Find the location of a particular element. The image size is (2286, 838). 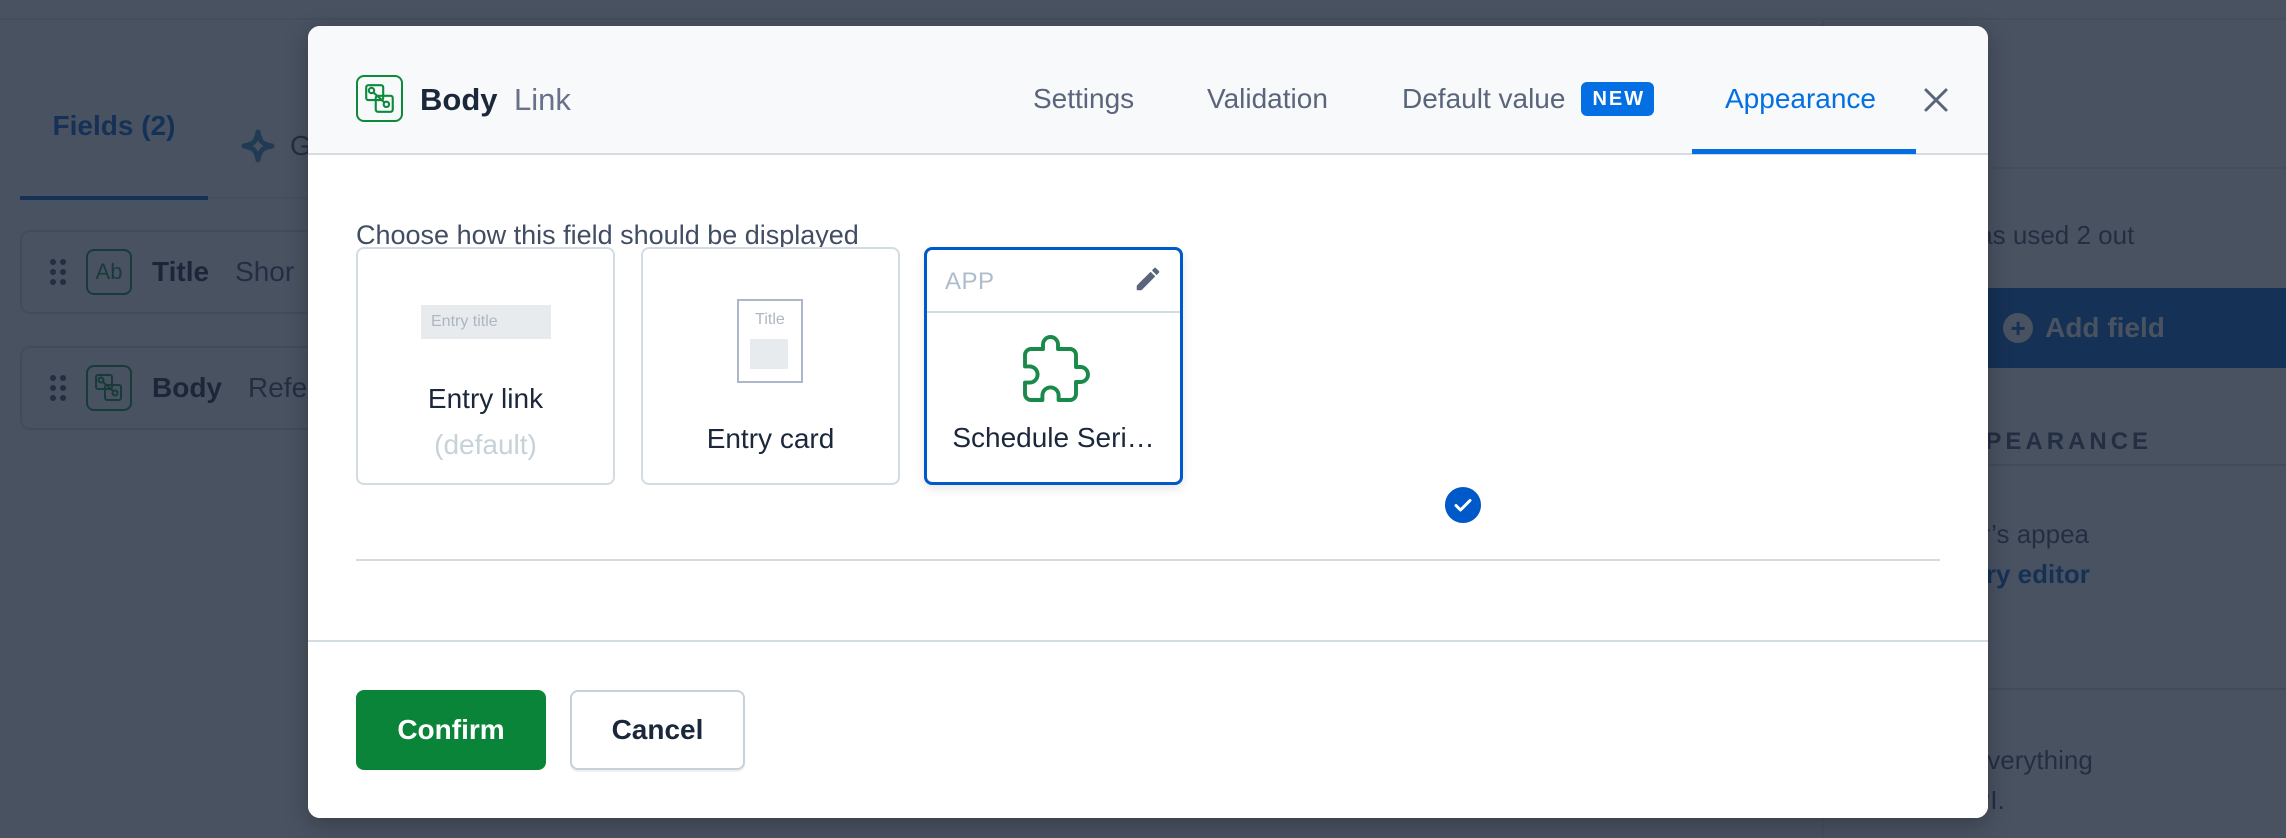

new-badge: NEW is located at coordinates (1618, 99).